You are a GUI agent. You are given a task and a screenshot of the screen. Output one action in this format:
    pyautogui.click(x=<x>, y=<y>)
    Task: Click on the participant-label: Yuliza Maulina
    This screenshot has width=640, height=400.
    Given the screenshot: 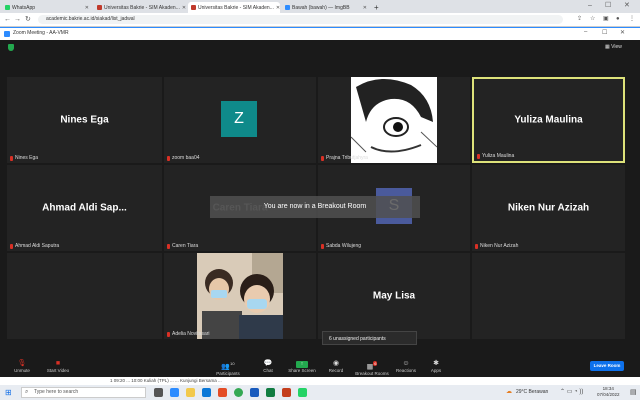 What is the action you would take?
    pyautogui.click(x=495, y=156)
    